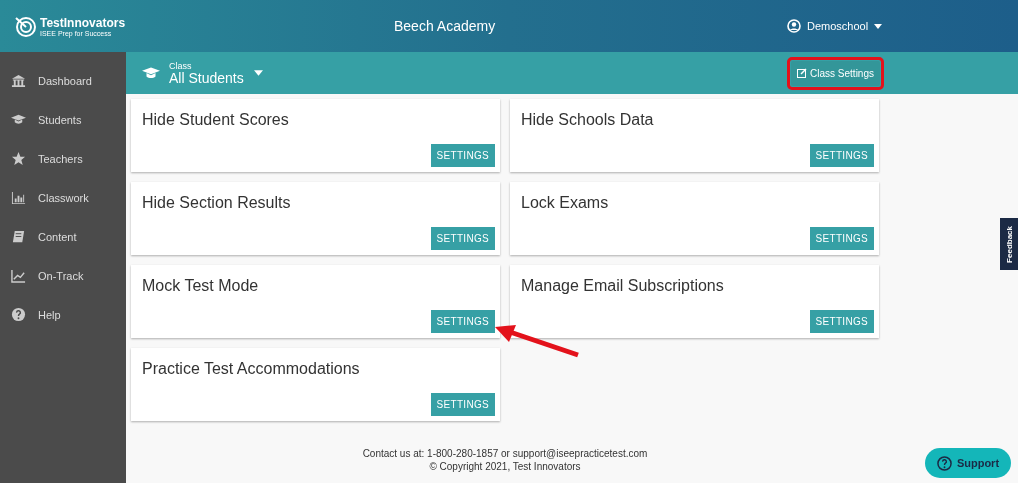  I want to click on line-chart-icon, so click(18, 275).